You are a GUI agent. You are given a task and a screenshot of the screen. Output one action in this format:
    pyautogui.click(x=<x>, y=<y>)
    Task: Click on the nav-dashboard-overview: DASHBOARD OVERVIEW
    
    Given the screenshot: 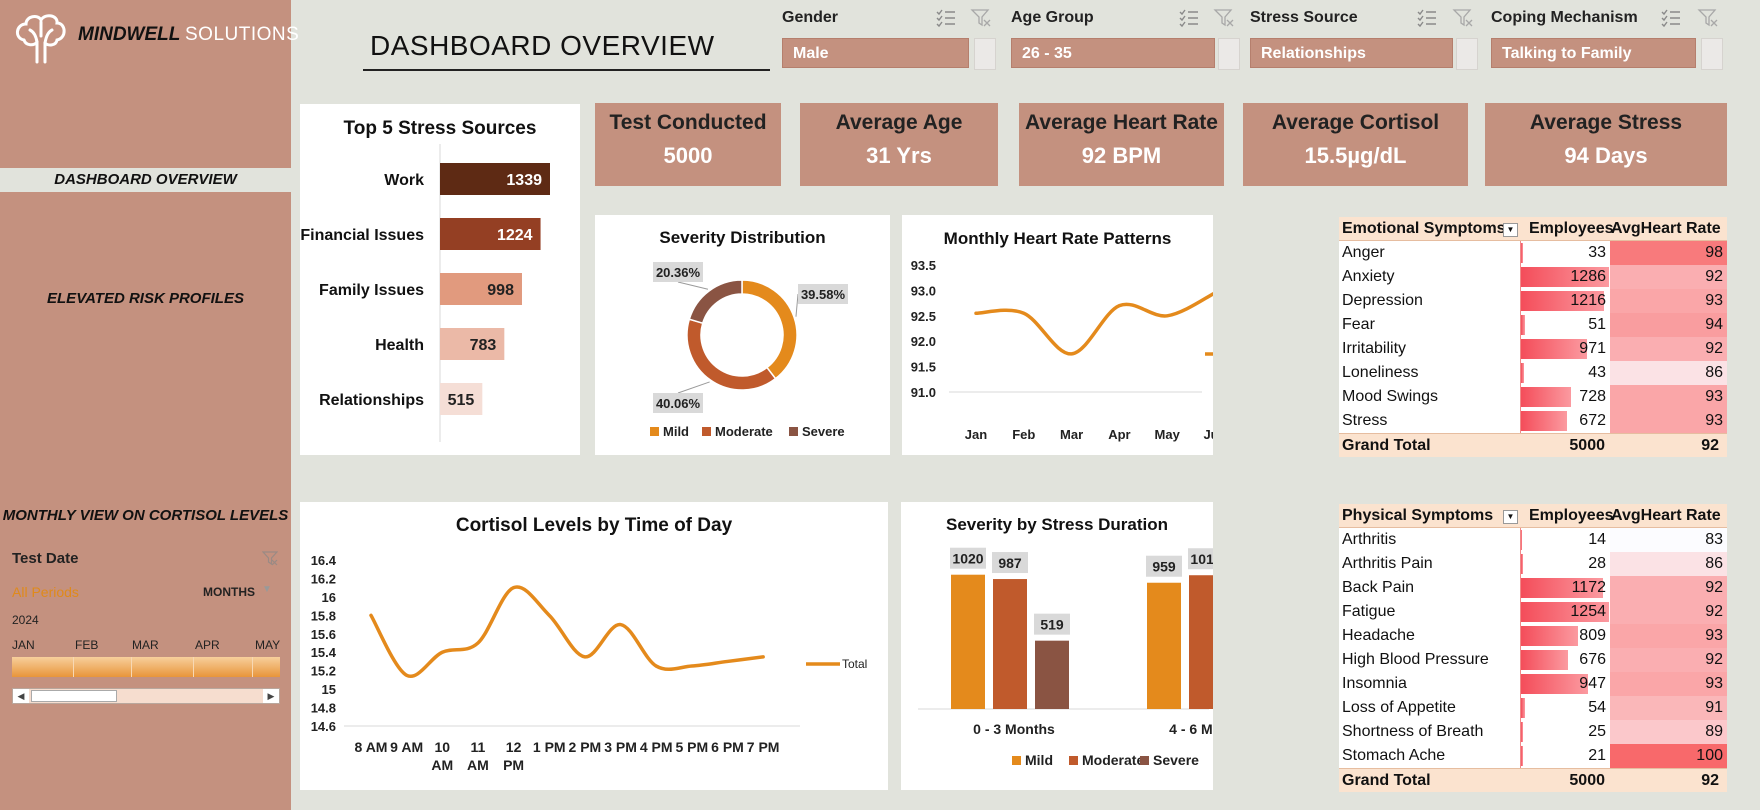 What is the action you would take?
    pyautogui.click(x=145, y=180)
    